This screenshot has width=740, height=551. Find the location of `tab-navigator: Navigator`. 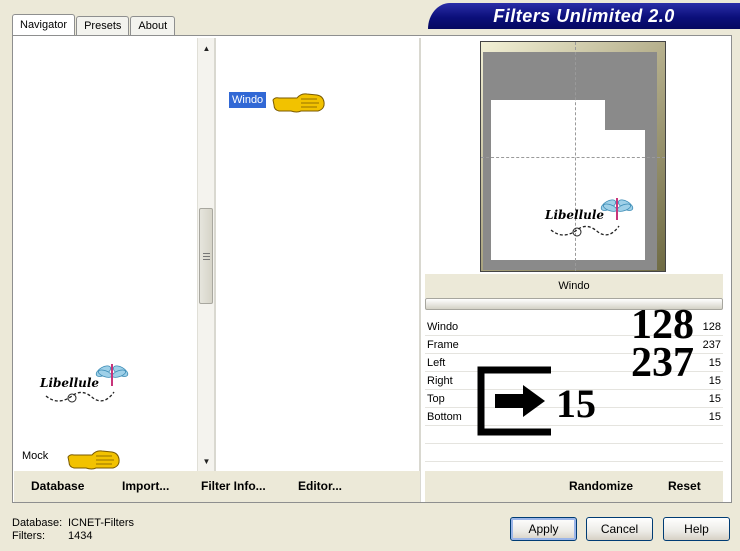

tab-navigator: Navigator is located at coordinates (44, 25).